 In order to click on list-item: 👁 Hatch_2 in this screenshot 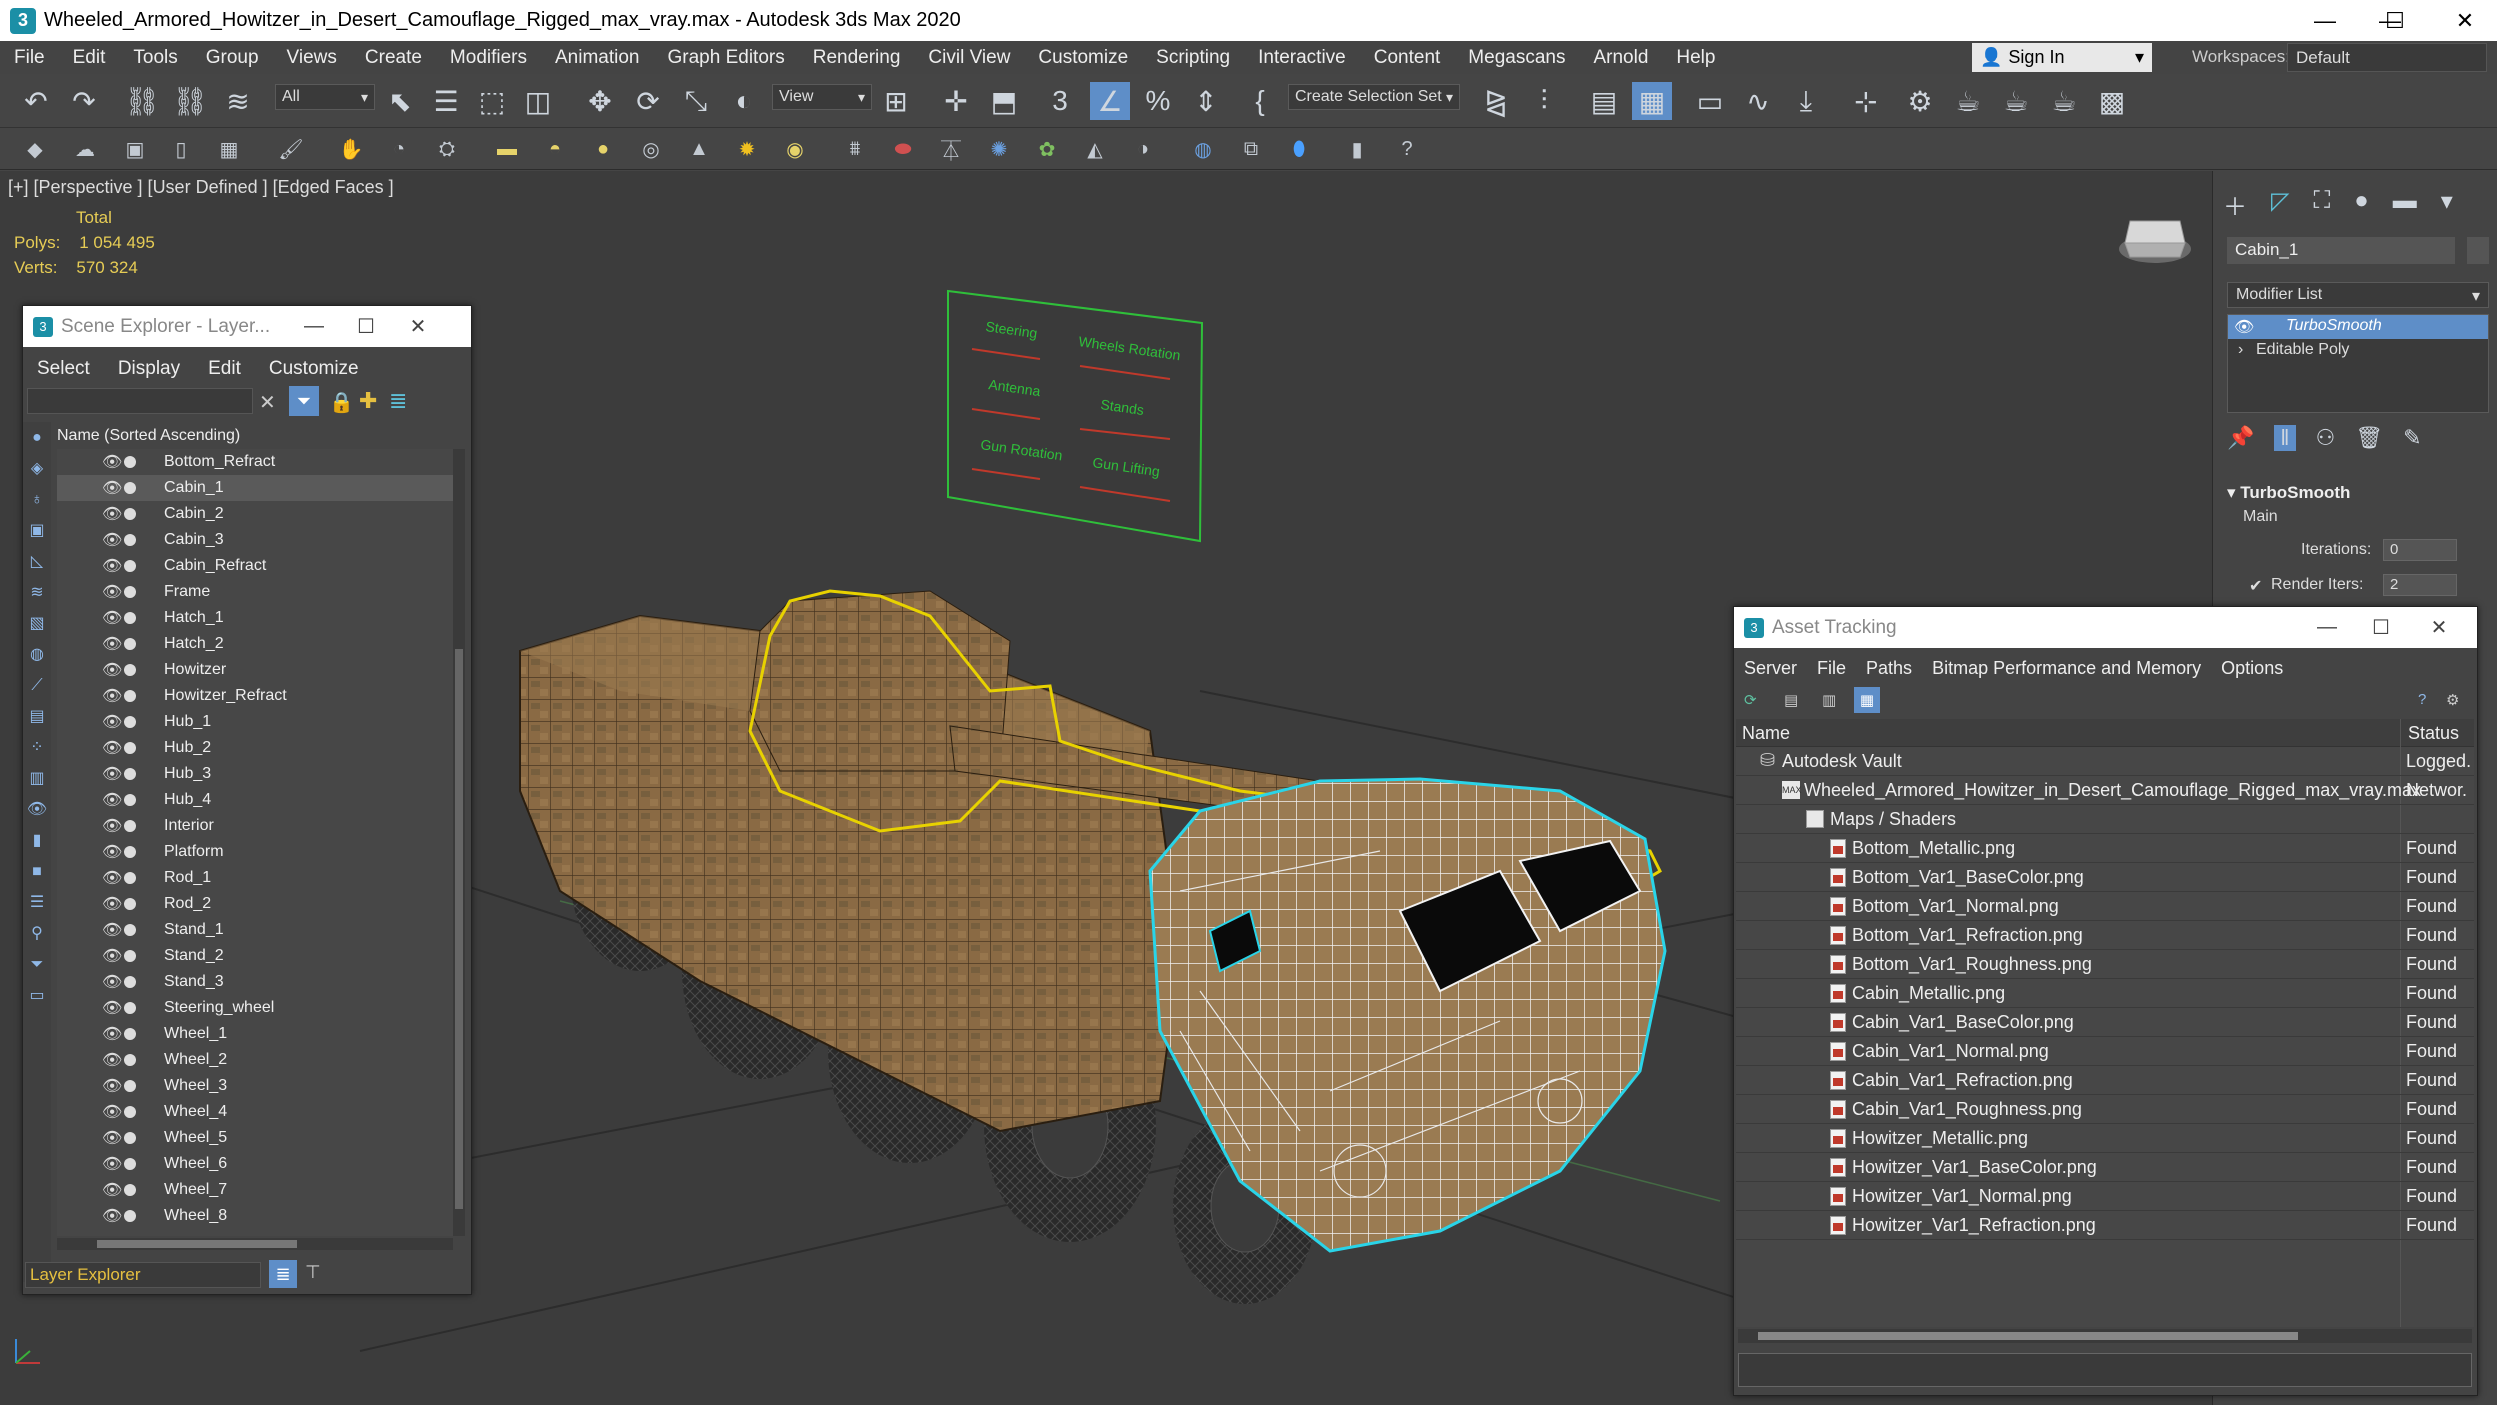, I will do `click(255, 644)`.